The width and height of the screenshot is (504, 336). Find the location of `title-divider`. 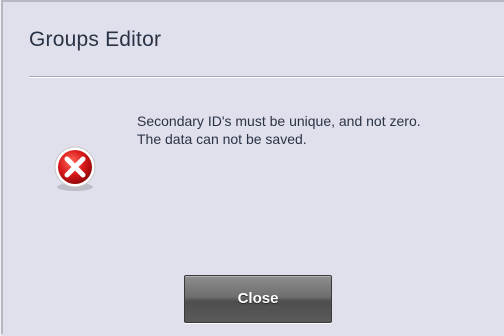

title-divider is located at coordinates (266, 77).